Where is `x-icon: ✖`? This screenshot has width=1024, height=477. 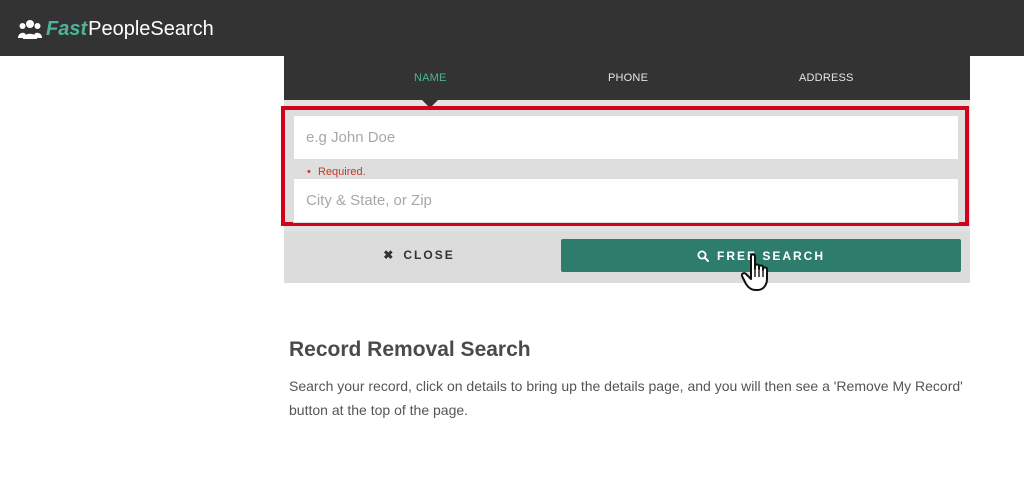
x-icon: ✖ is located at coordinates (389, 255).